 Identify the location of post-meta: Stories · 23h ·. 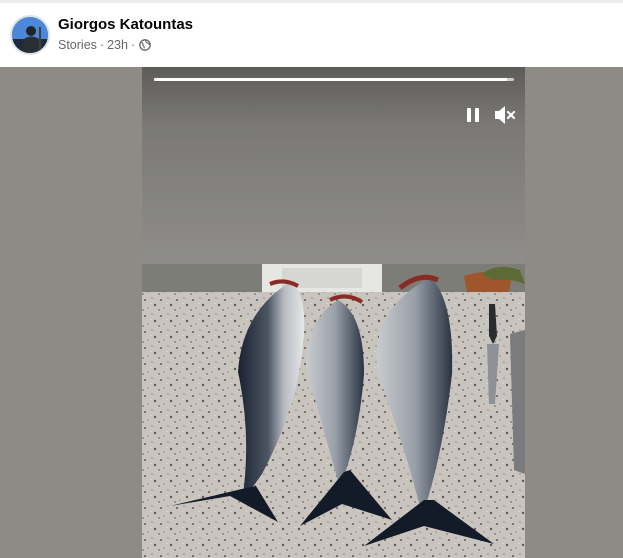
(104, 45).